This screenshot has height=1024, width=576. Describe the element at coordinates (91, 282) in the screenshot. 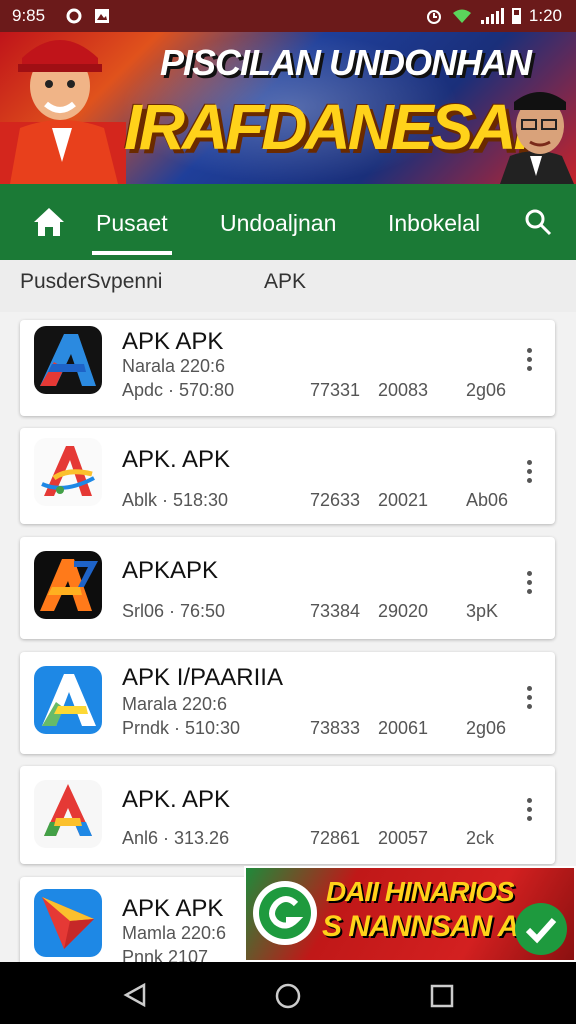

I see `subtab-pusdersvpenni: PusderSvpenni` at that location.